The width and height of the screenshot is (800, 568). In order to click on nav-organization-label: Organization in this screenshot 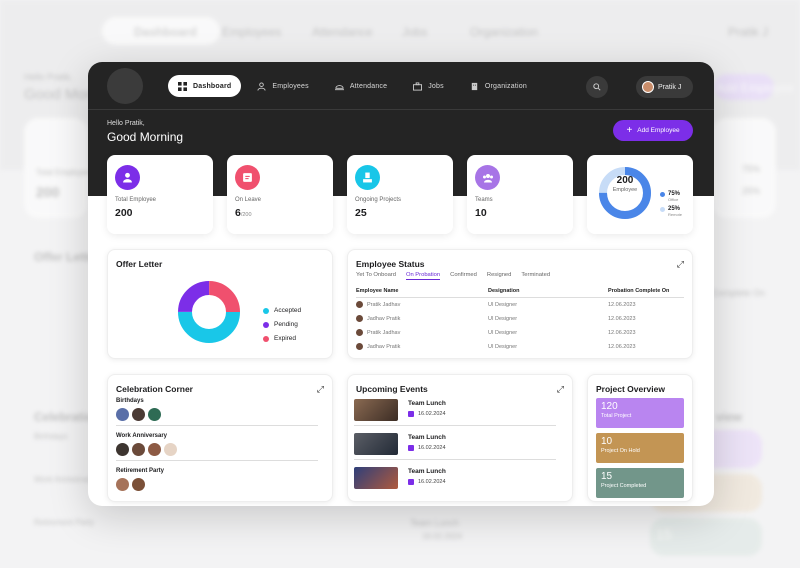, I will do `click(505, 86)`.